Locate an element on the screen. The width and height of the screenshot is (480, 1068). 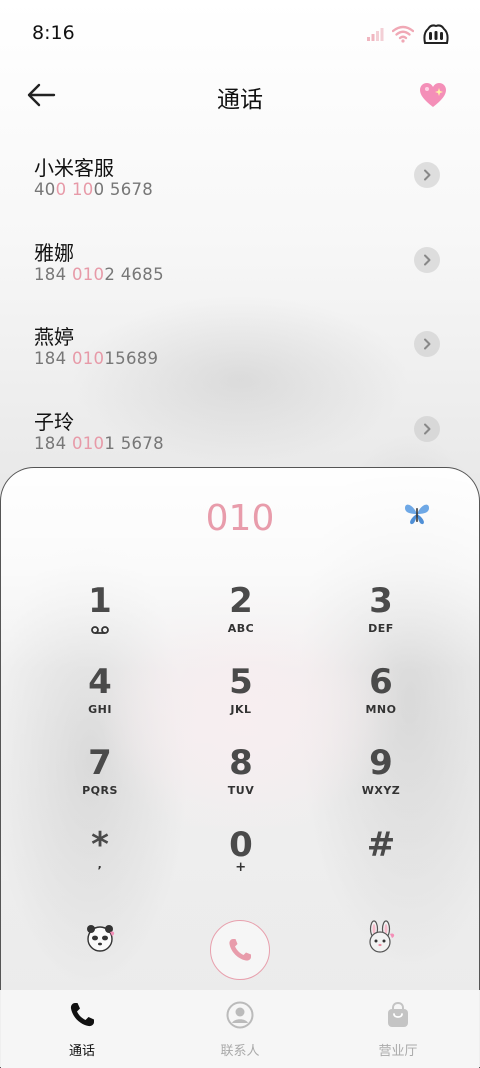
dial-key-5: 5 JKL is located at coordinates (241, 698).